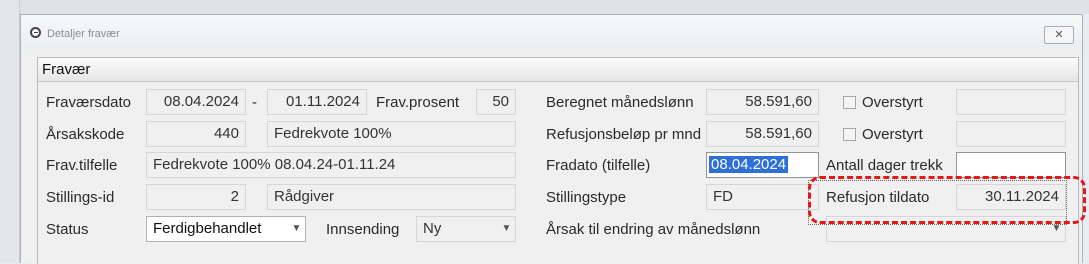 Image resolution: width=1089 pixels, height=264 pixels. What do you see at coordinates (762, 102) in the screenshot?
I see `beregnet-manedslonn-field: 58.591,60` at bounding box center [762, 102].